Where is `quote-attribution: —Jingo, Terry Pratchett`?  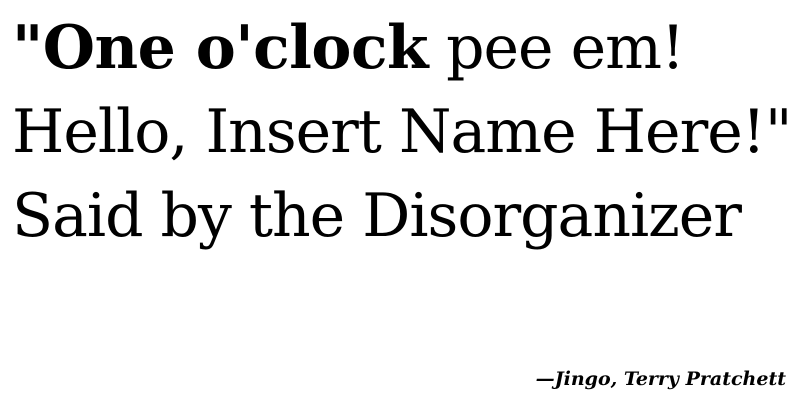
quote-attribution: —Jingo, Terry Pratchett is located at coordinates (660, 379).